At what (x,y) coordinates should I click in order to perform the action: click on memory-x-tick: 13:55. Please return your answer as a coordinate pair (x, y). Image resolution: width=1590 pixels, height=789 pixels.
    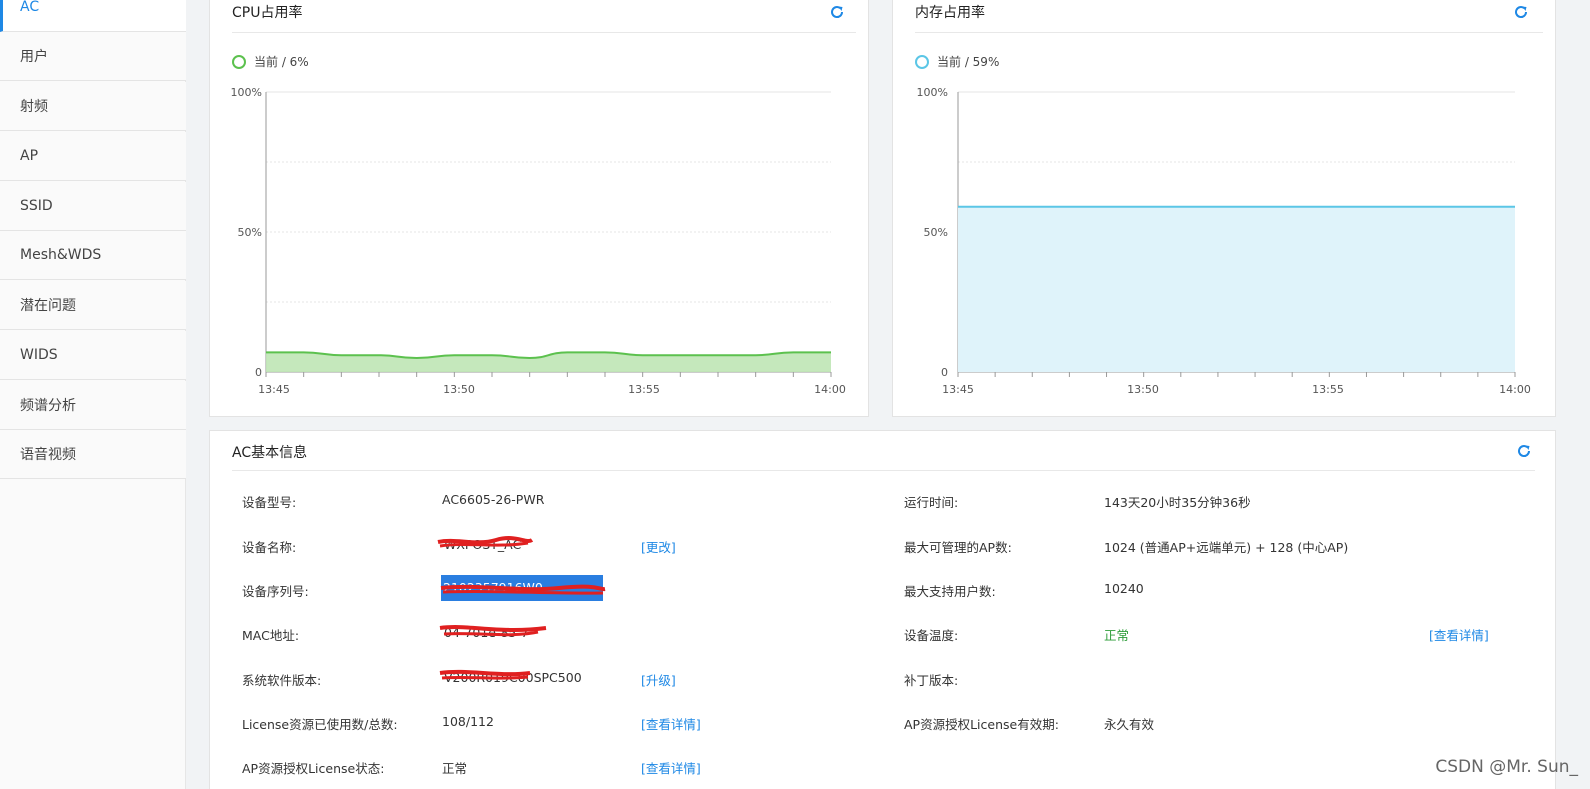
    Looking at the image, I should click on (1328, 389).